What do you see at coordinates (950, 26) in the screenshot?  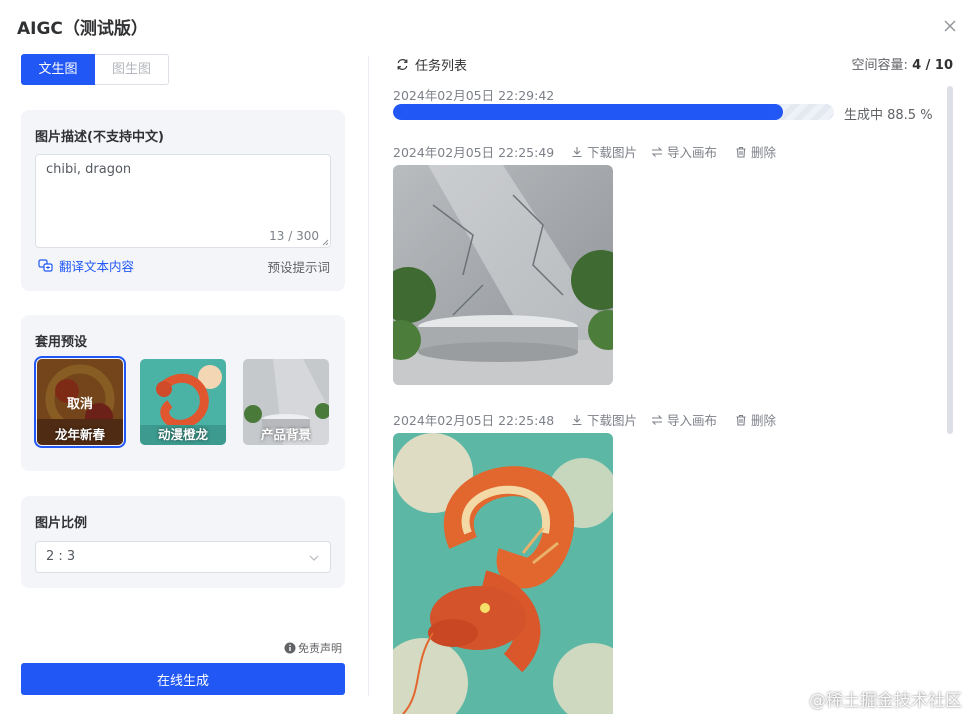 I see `close-icon` at bounding box center [950, 26].